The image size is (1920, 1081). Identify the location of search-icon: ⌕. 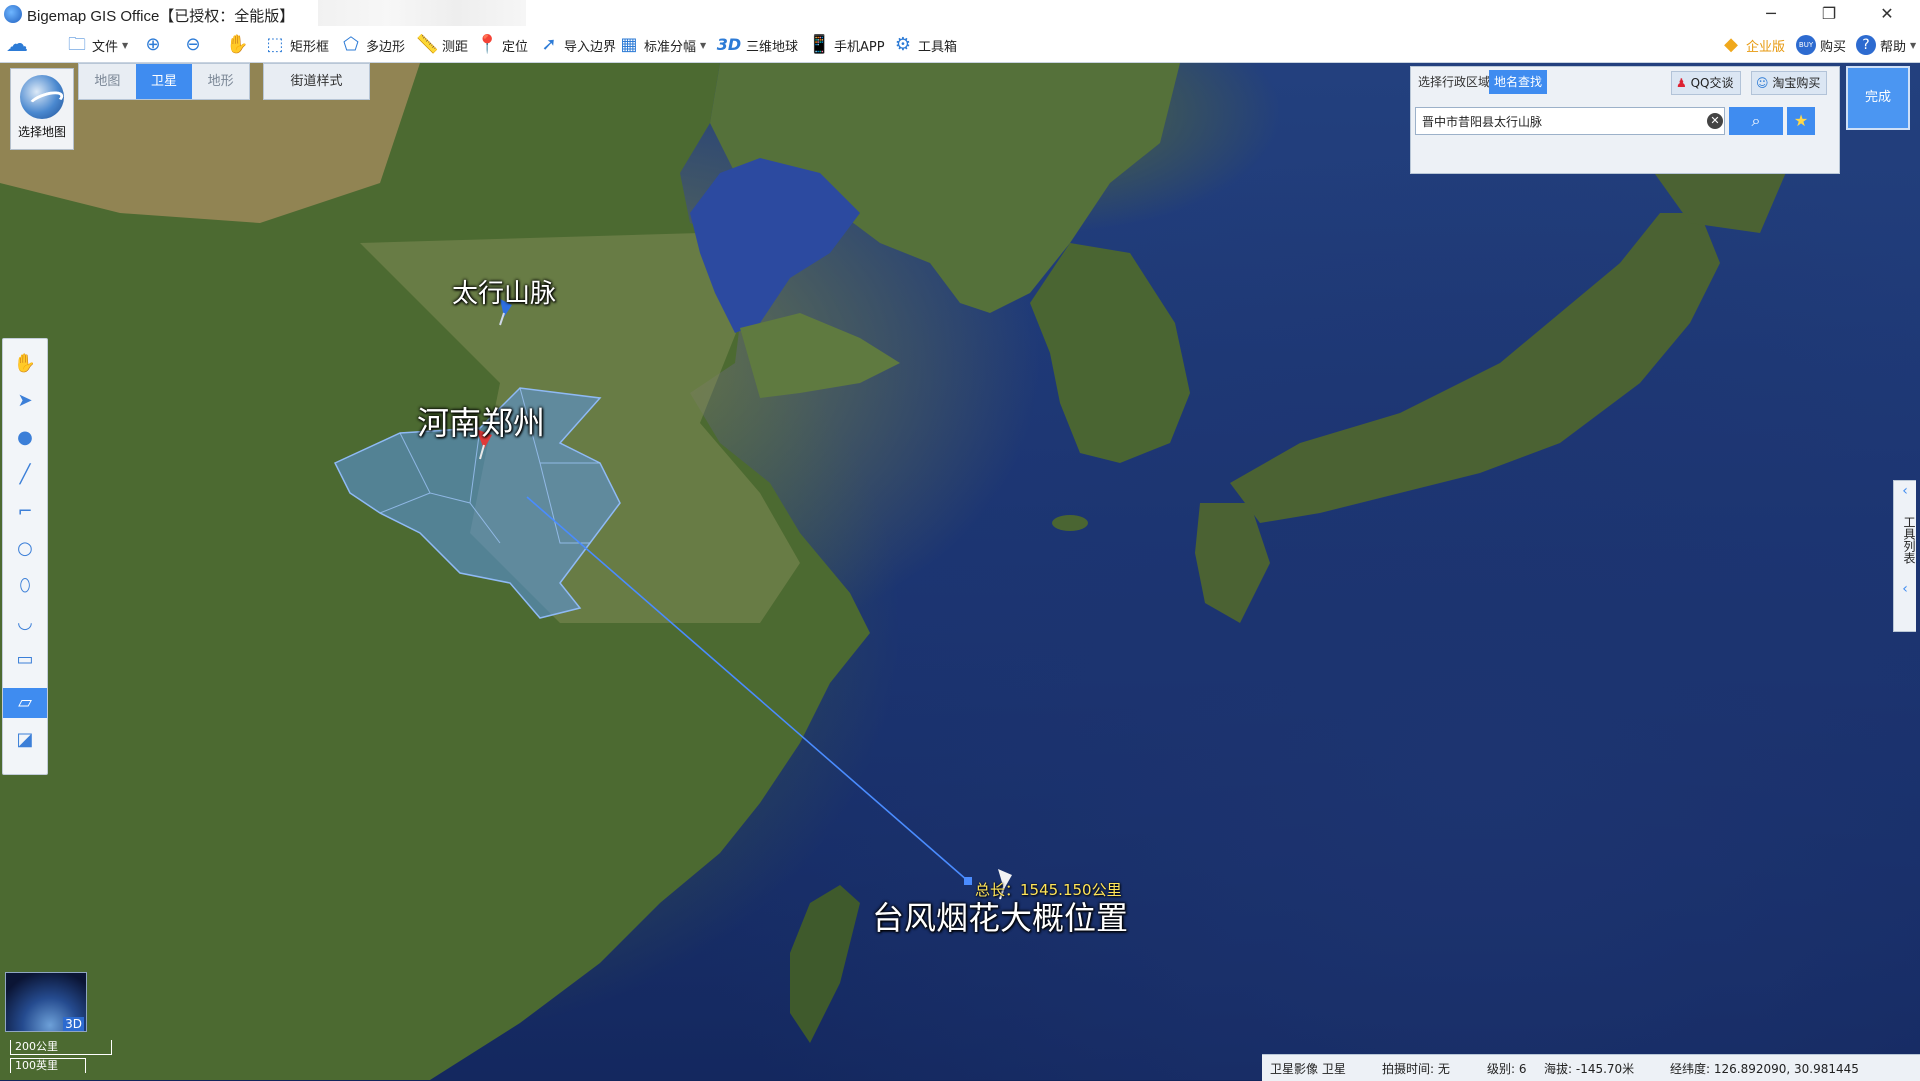
(1756, 120).